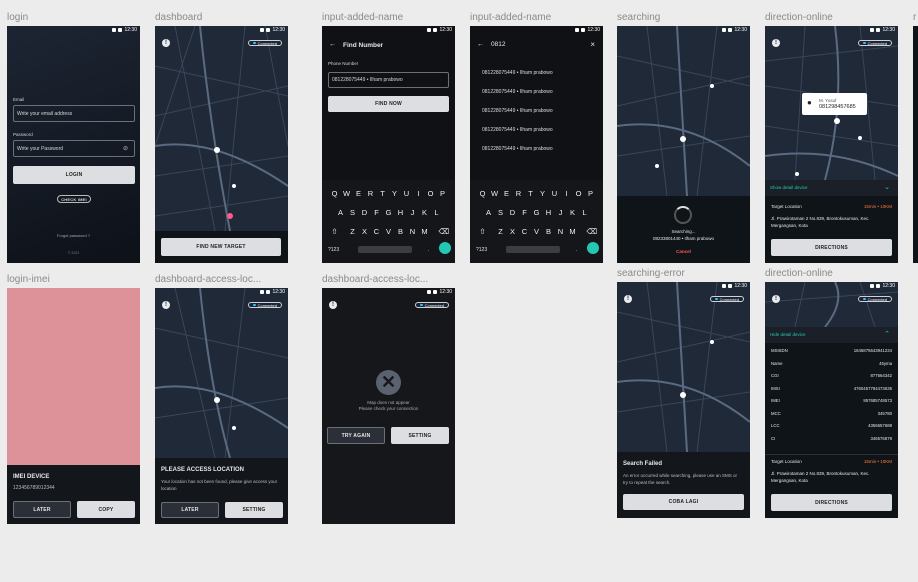 The width and height of the screenshot is (918, 582). I want to click on key-h: H, so click(401, 212).